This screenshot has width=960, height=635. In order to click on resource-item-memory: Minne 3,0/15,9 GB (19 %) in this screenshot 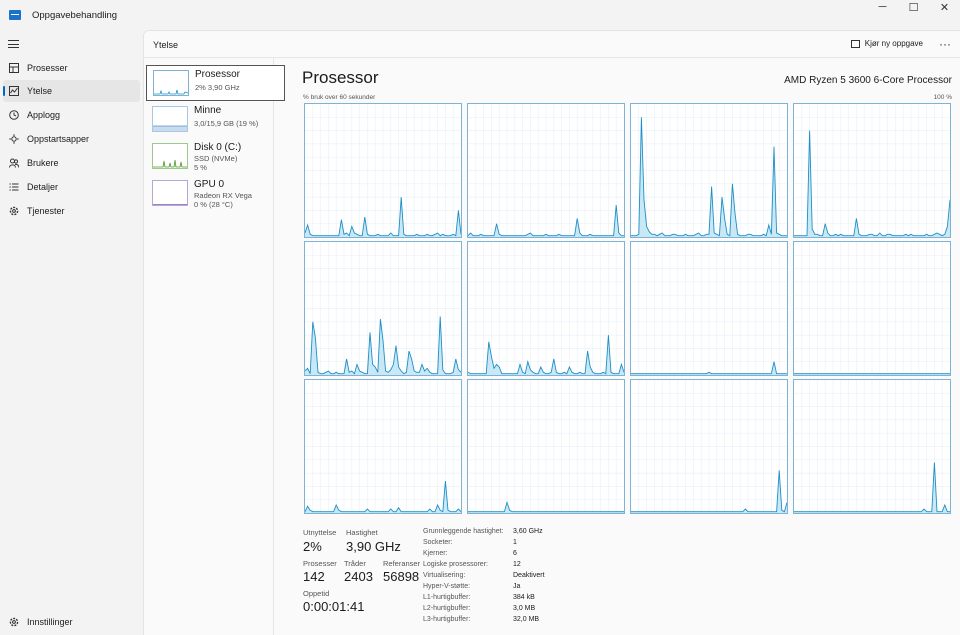, I will do `click(215, 120)`.